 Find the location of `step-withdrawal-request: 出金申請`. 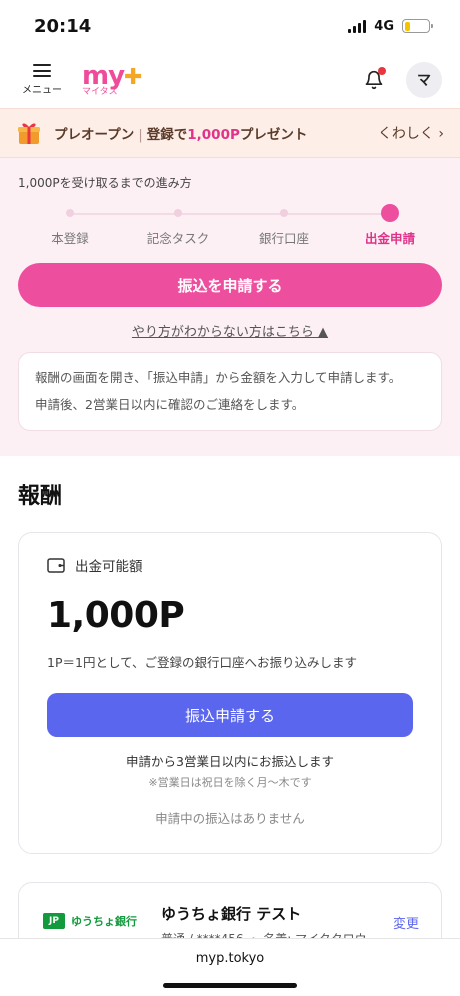

step-withdrawal-request: 出金申請 is located at coordinates (390, 225).